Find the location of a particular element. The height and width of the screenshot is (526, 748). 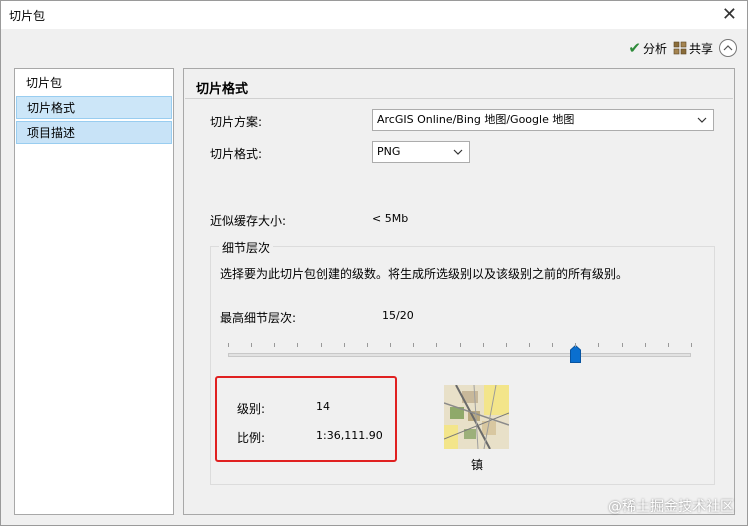

tile-format-select: PNG is located at coordinates (421, 152).